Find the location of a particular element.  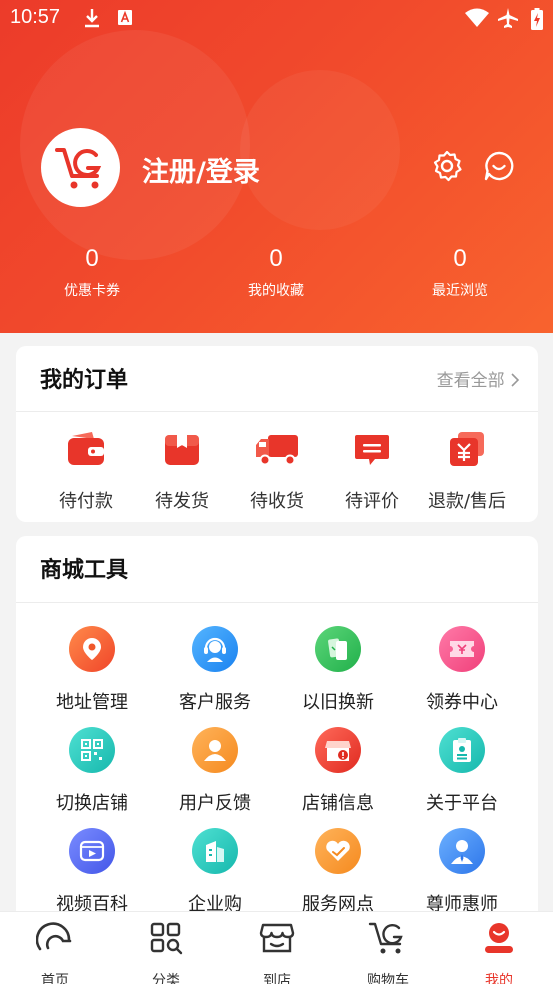

settings-icon is located at coordinates (447, 166).